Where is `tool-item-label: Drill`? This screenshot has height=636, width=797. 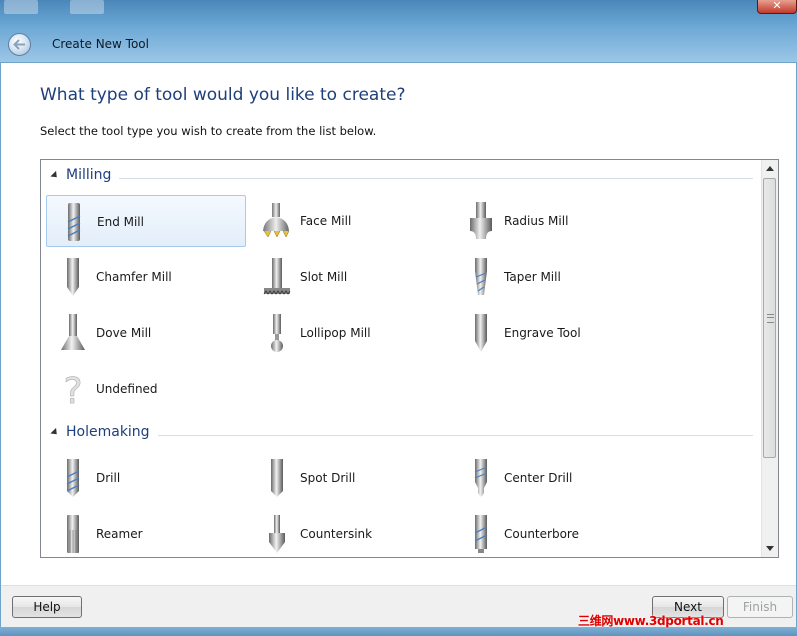
tool-item-label: Drill is located at coordinates (108, 478).